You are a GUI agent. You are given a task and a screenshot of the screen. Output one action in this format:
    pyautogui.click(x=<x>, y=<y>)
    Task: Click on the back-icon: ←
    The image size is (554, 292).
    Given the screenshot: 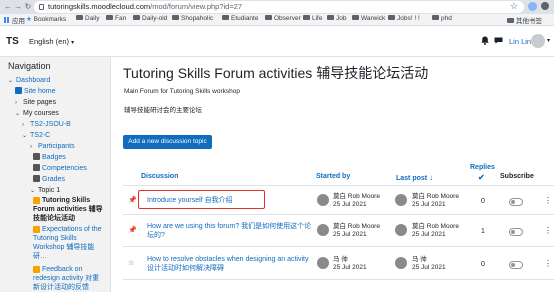 What is the action you would take?
    pyautogui.click(x=8, y=7)
    